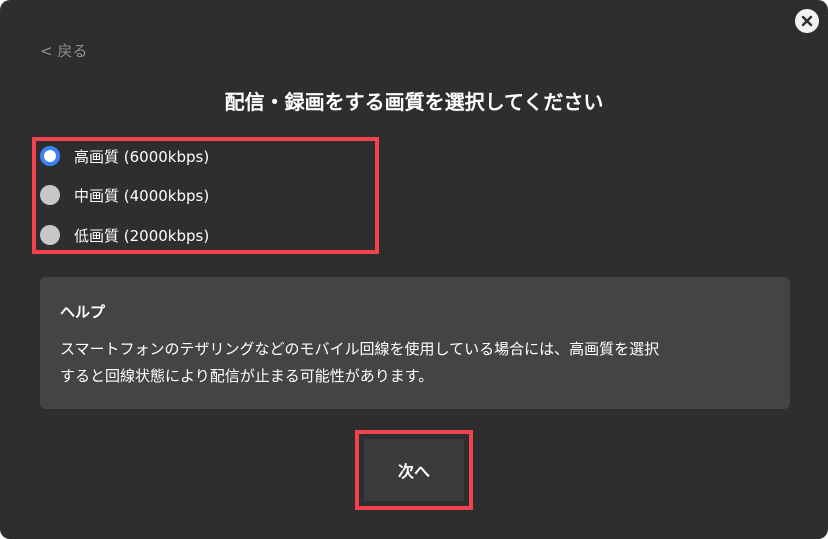 This screenshot has width=828, height=539. I want to click on quality-option-label: 低画質 (2000kbps), so click(142, 235).